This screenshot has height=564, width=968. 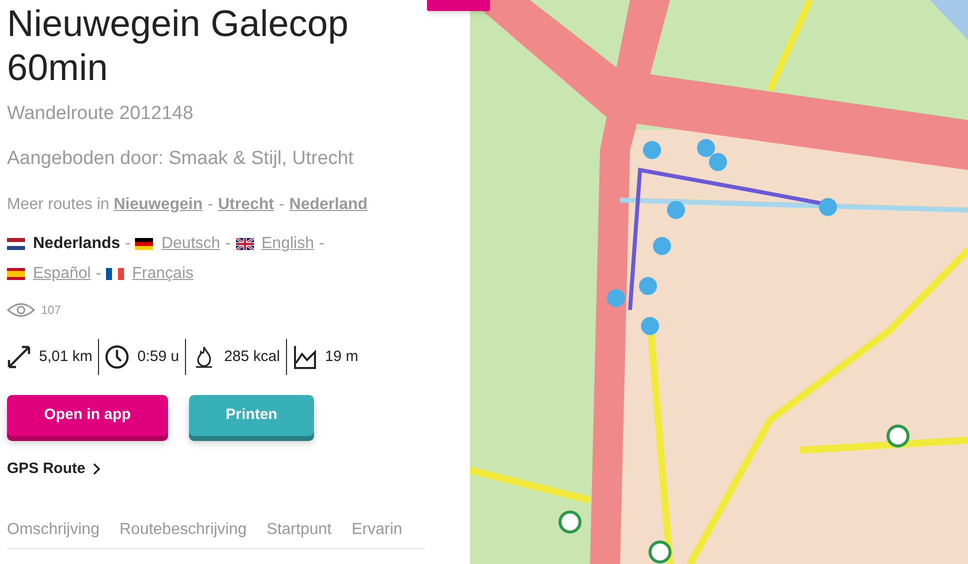 I want to click on page-title-line: 60min, so click(x=58, y=68).